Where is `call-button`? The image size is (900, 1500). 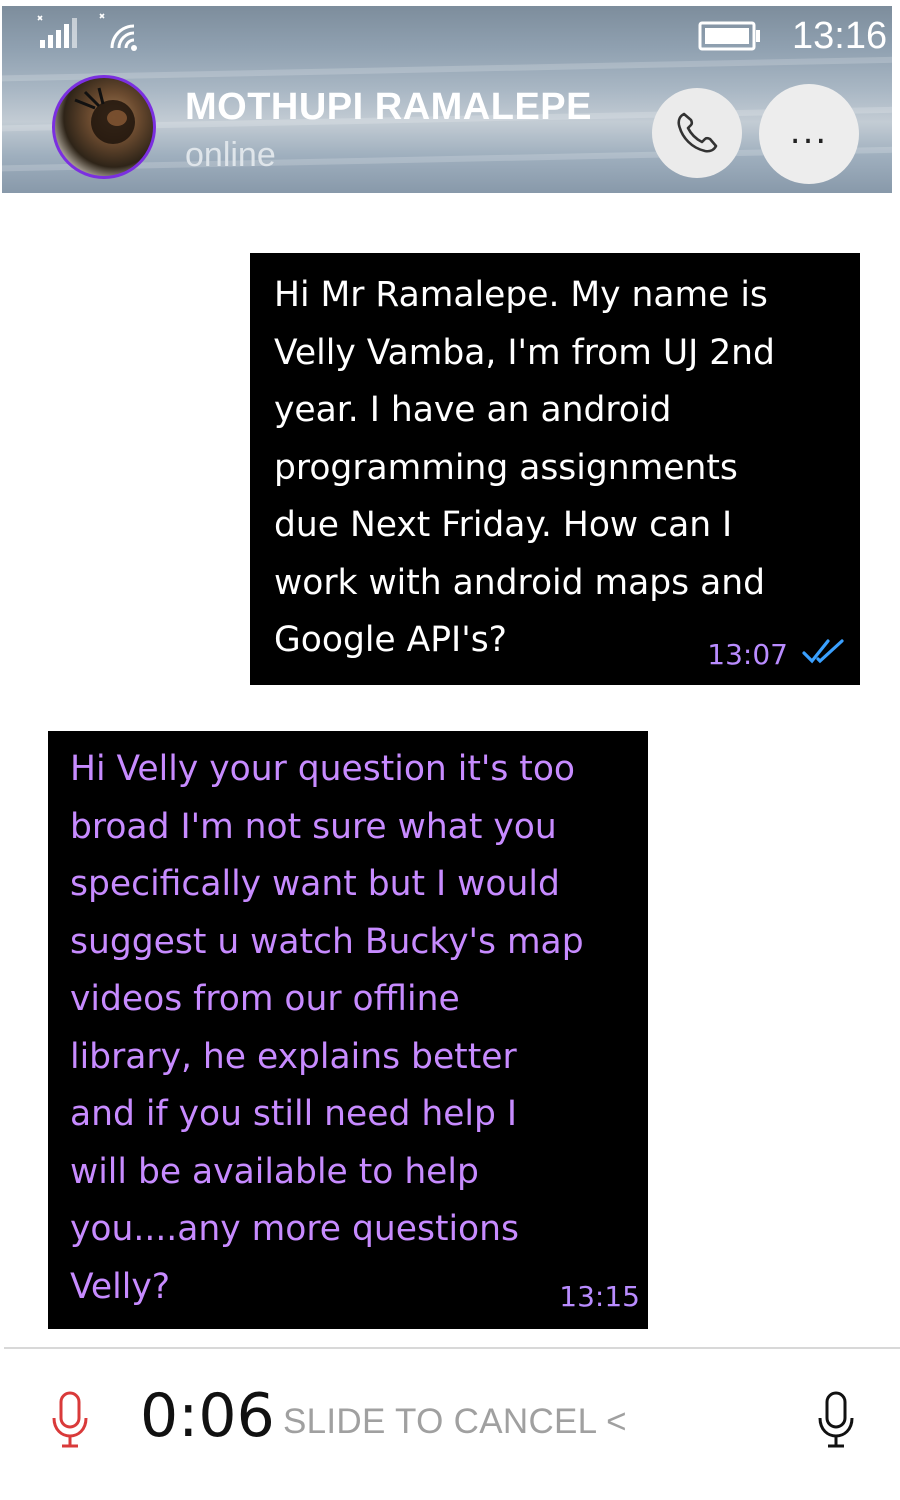 call-button is located at coordinates (697, 133).